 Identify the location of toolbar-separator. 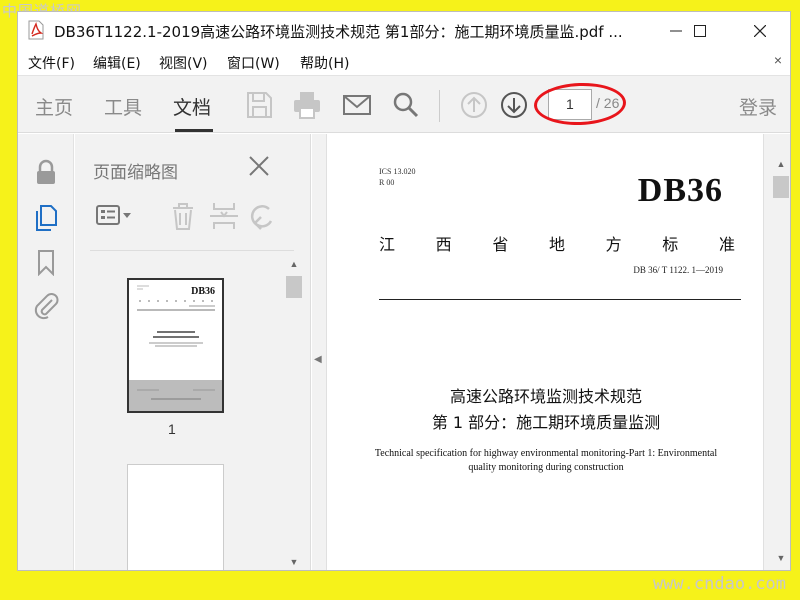
(439, 106).